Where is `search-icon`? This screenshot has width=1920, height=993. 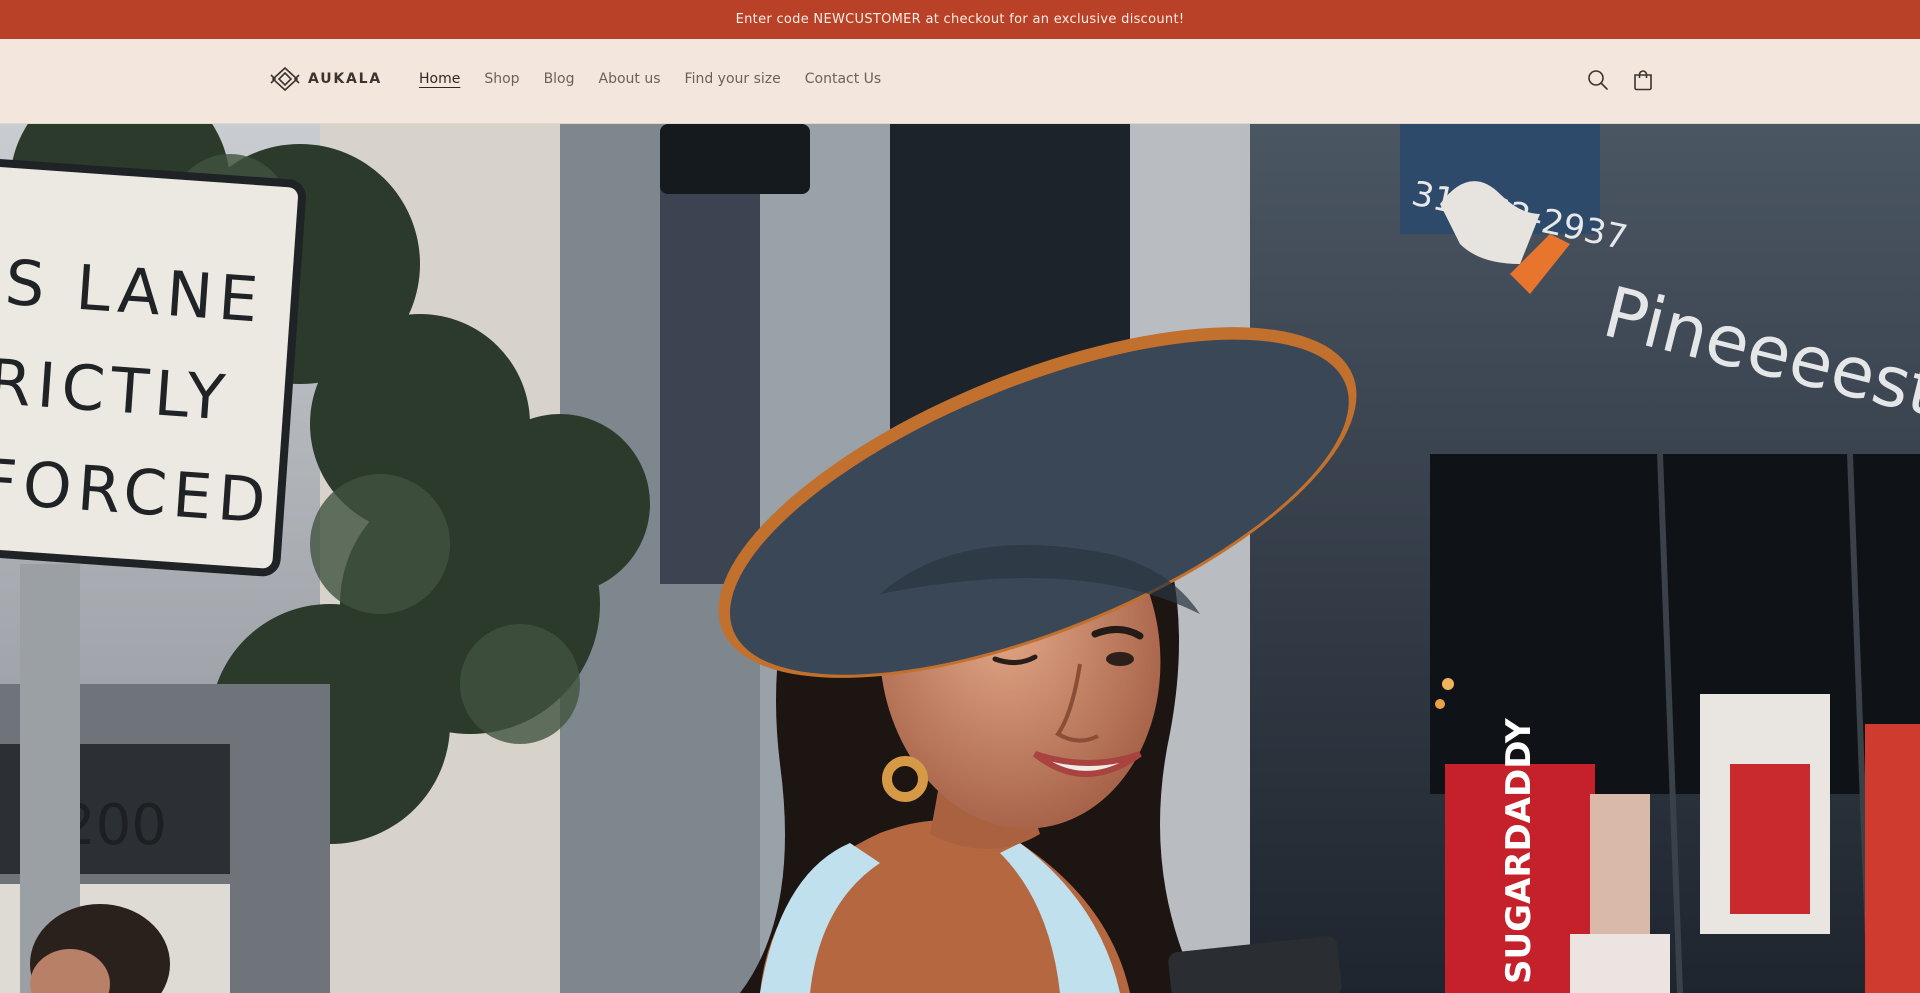 search-icon is located at coordinates (1598, 80).